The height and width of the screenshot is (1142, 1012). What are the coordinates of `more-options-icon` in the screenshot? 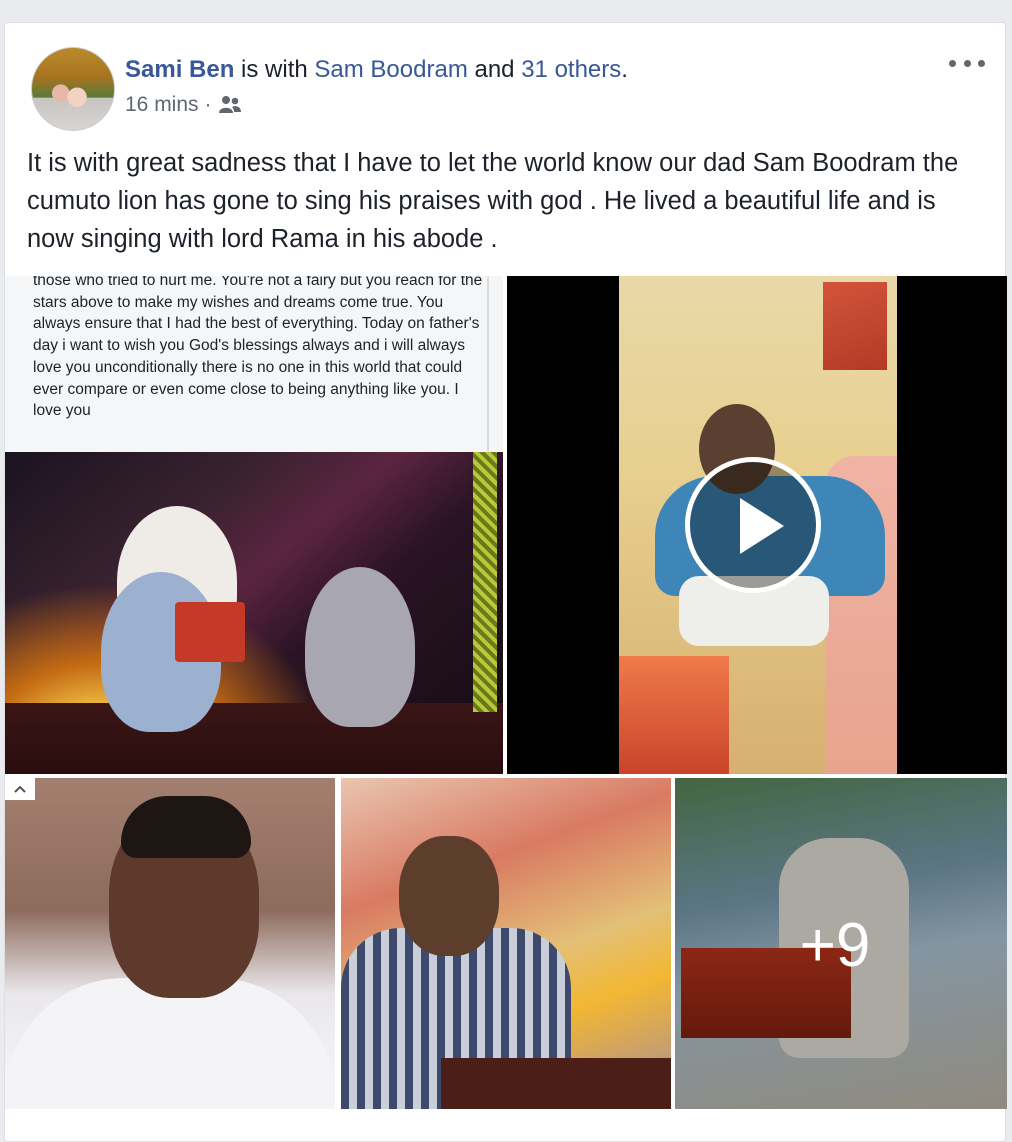 It's located at (967, 63).